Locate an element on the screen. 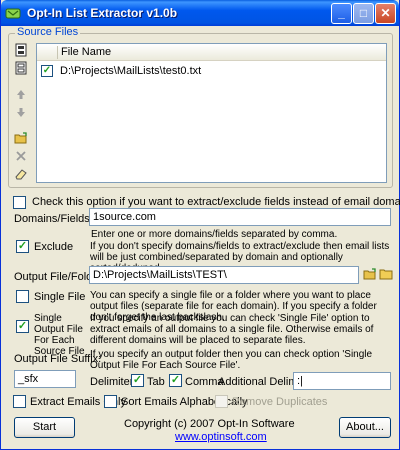 Image resolution: width=400 pixels, height=450 pixels. domains-label: Domains/Fields: is located at coordinates (53, 219).